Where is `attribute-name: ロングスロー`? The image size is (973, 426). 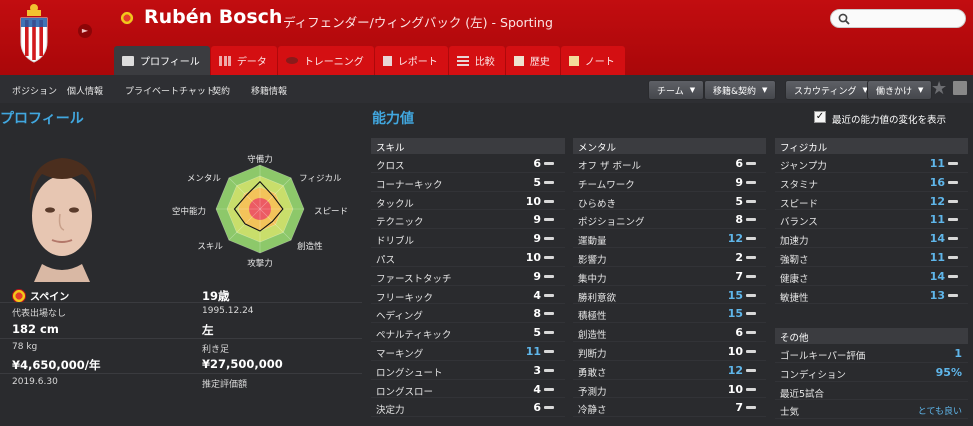 attribute-name: ロングスロー is located at coordinates (405, 392).